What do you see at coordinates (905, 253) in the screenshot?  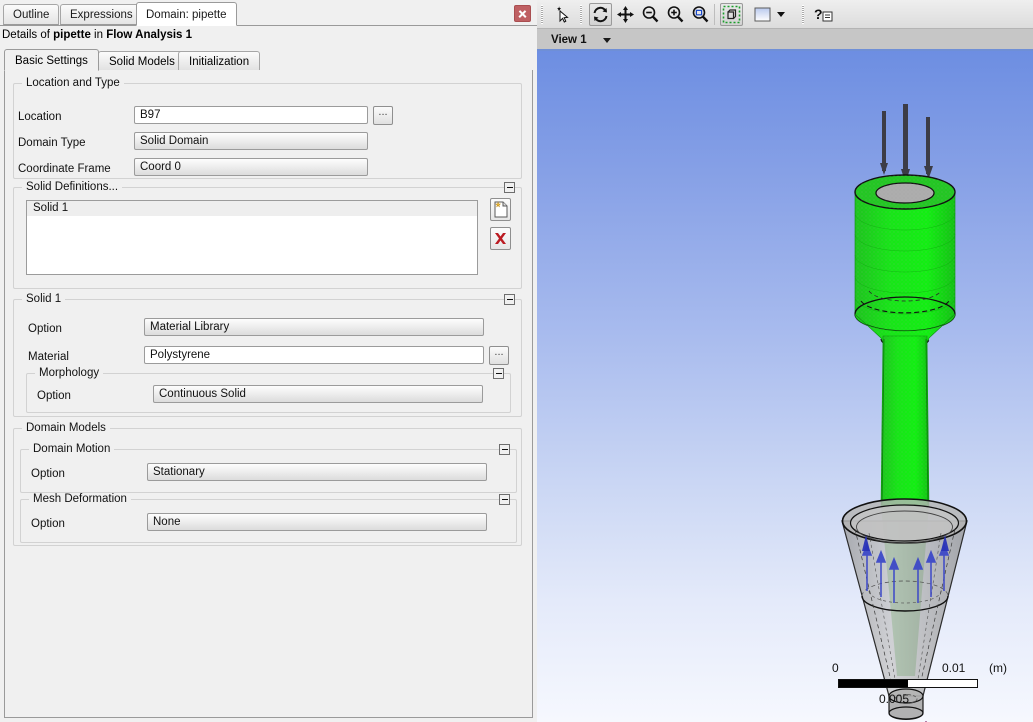 I see `pipette-upper-body` at bounding box center [905, 253].